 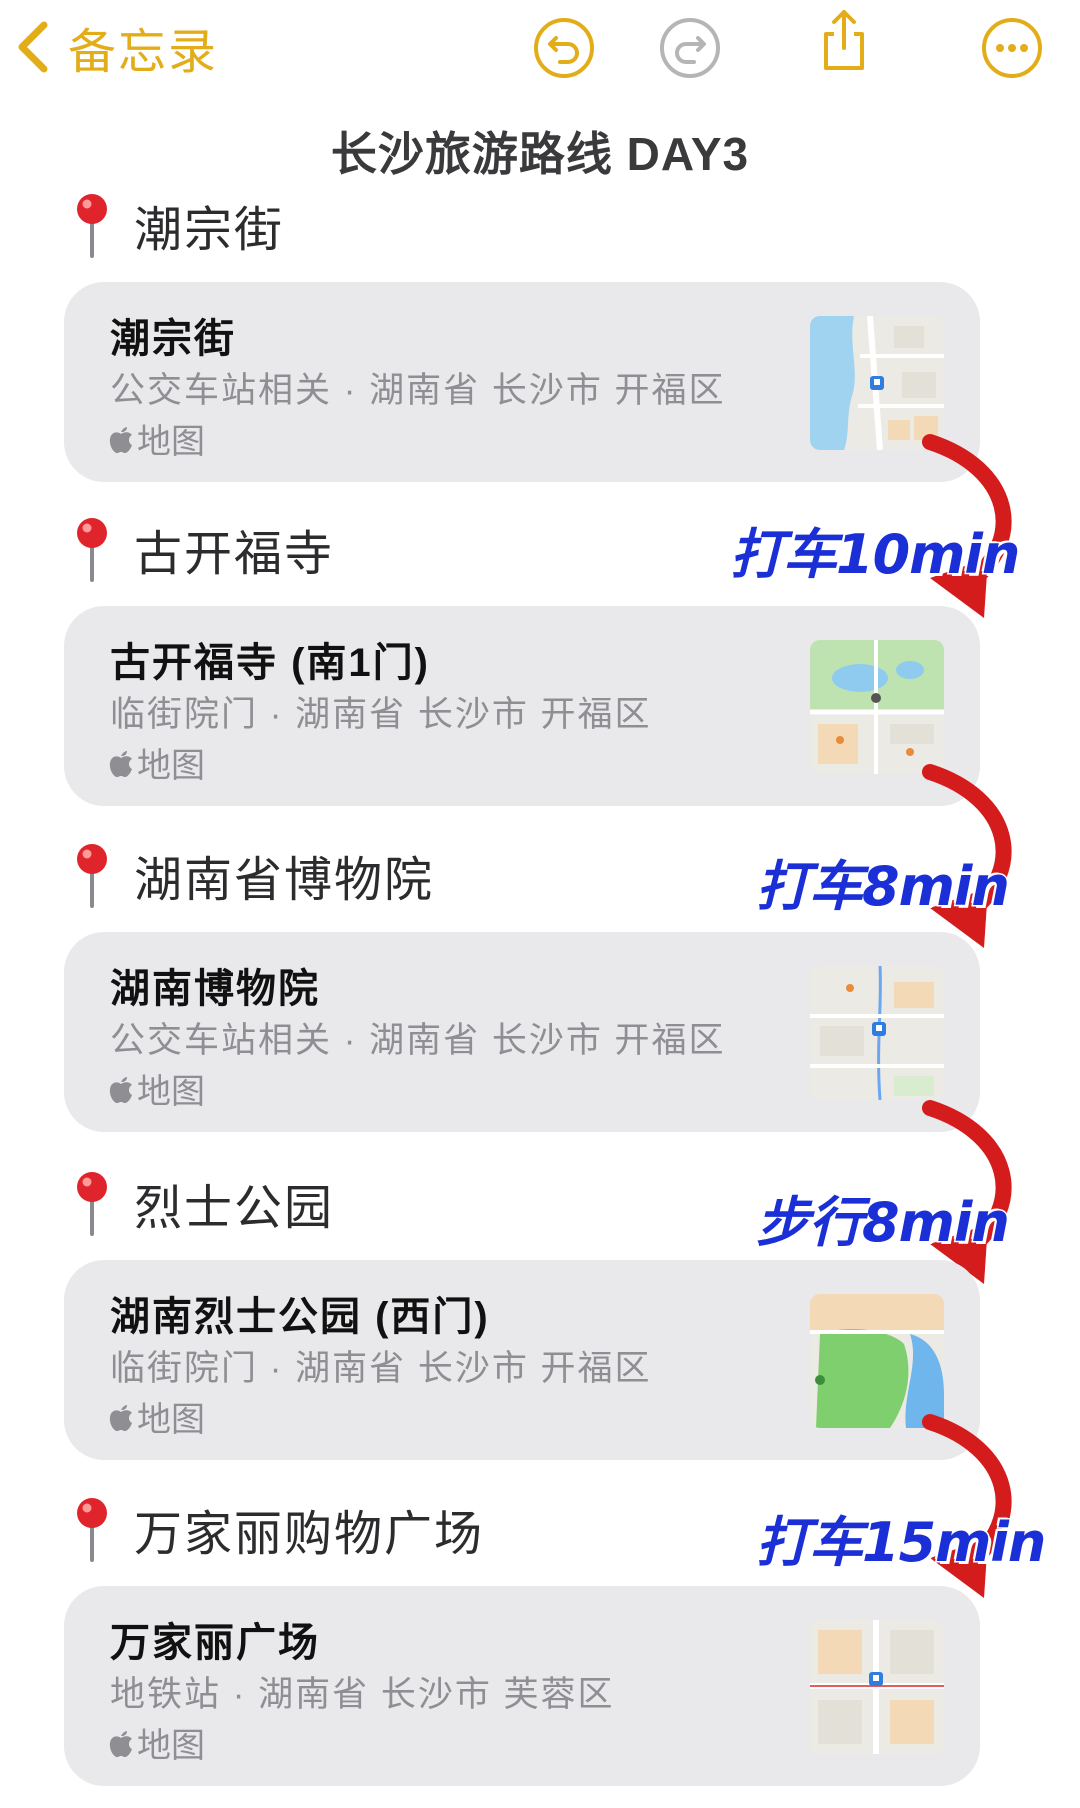 What do you see at coordinates (209, 230) in the screenshot?
I see `stop-heading-text: 潮宗街` at bounding box center [209, 230].